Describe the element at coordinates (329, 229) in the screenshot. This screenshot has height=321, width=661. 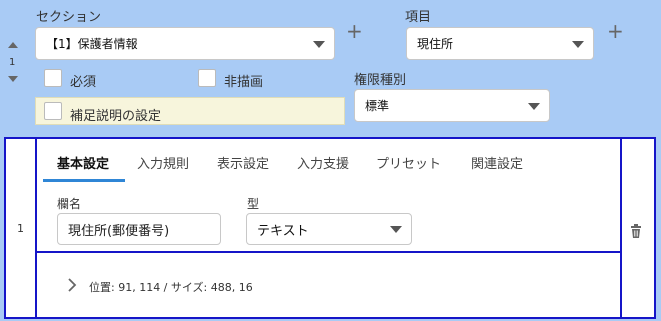
I see `type-select: テキスト` at that location.